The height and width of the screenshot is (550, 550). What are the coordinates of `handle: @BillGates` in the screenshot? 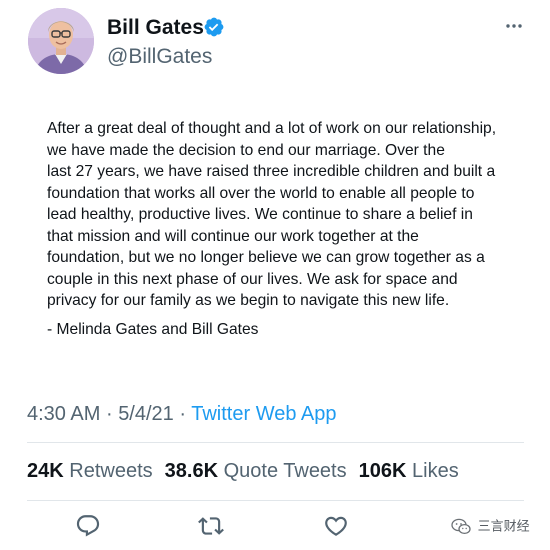 It's located at (159, 57).